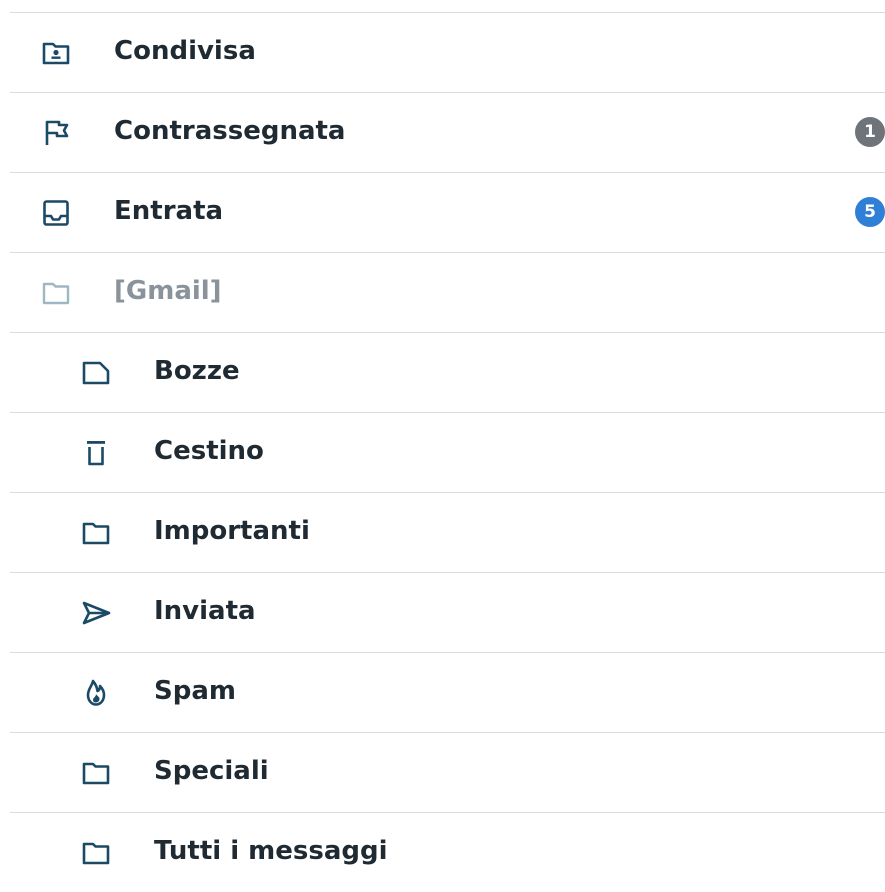 The width and height of the screenshot is (885, 892). I want to click on folder-label: Tutti i messaggi, so click(271, 851).